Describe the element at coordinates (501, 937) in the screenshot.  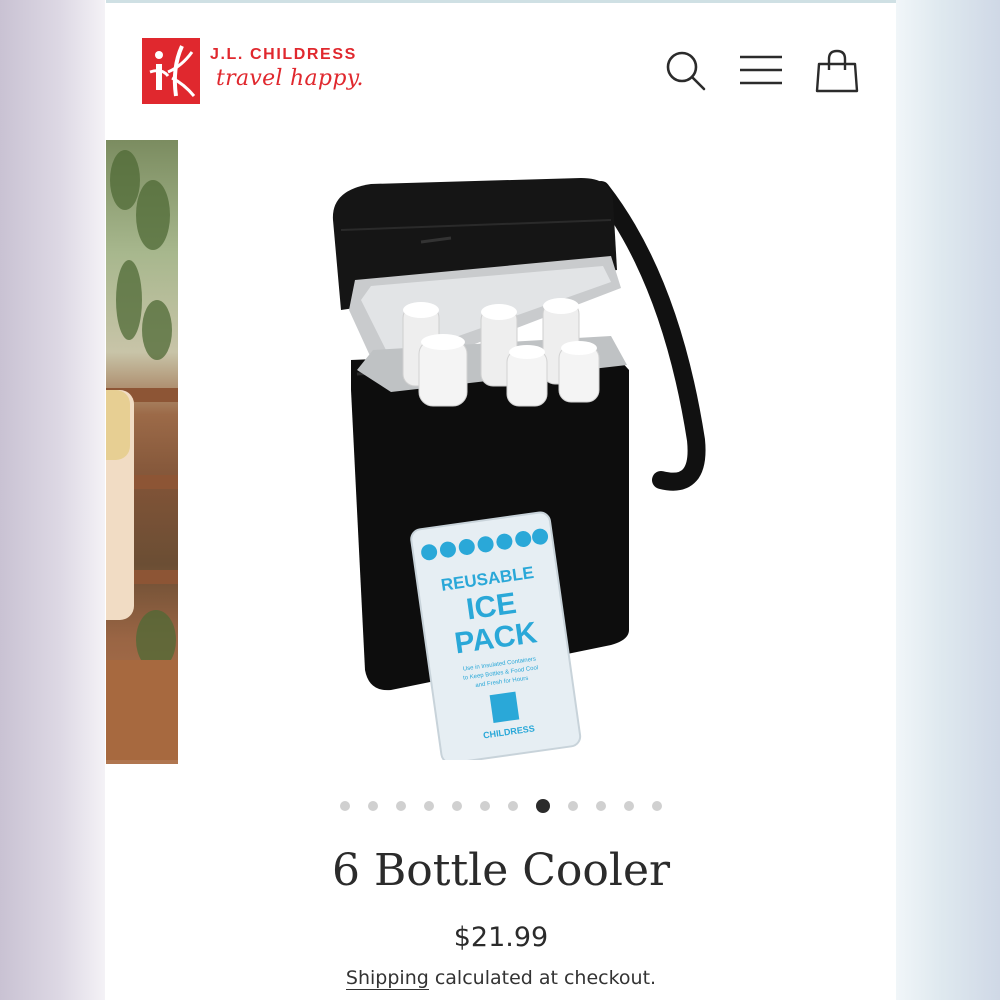
I see `product-price: $21.99` at that location.